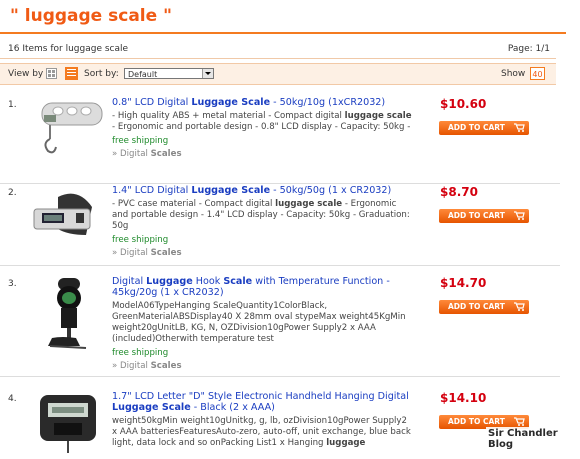  Describe the element at coordinates (459, 192) in the screenshot. I see `product-price: $8.70` at that location.